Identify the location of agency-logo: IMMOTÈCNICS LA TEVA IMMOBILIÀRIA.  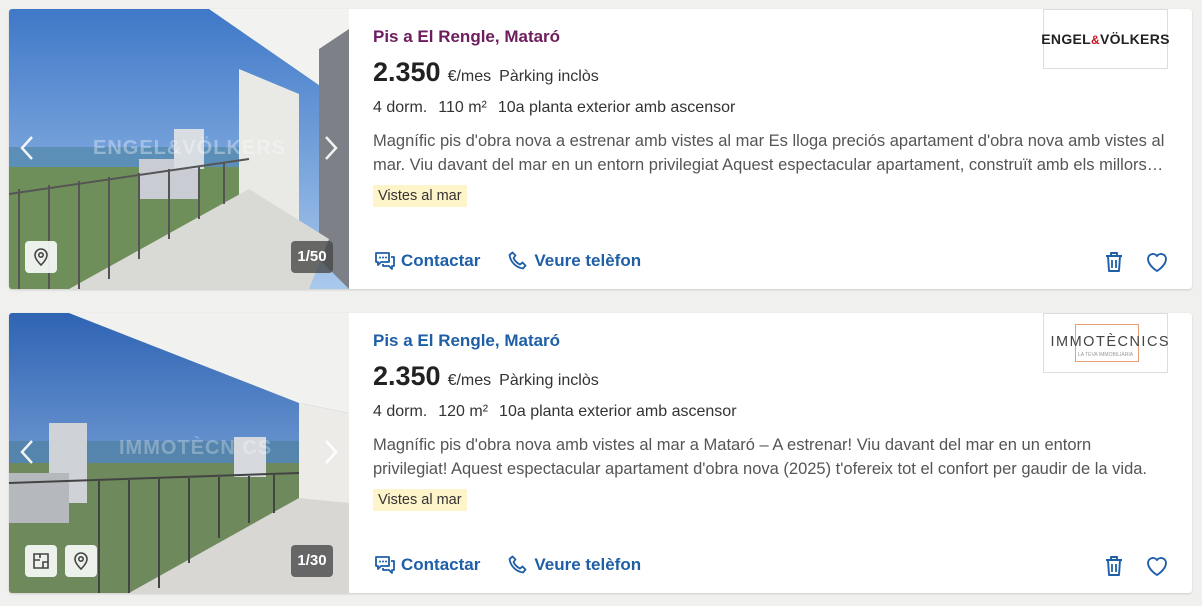
(1106, 343).